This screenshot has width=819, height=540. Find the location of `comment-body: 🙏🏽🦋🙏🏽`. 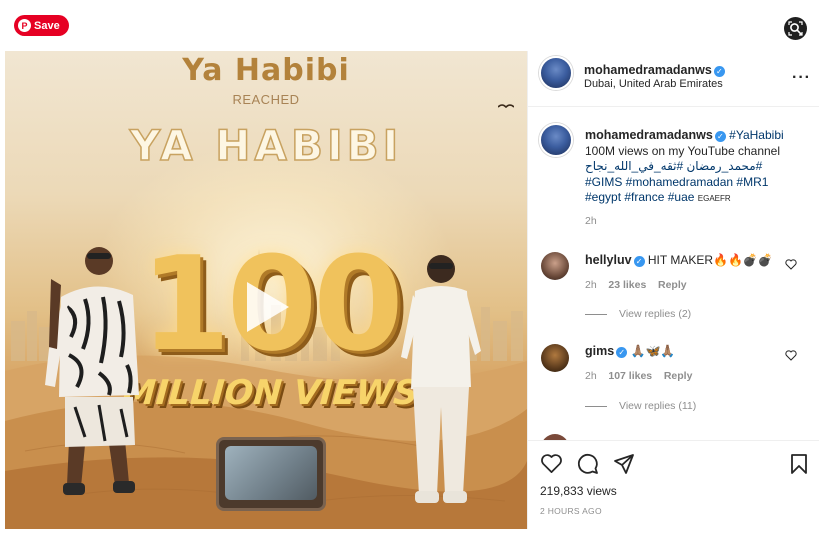

comment-body: 🙏🏽🦋🙏🏽 is located at coordinates (653, 351).